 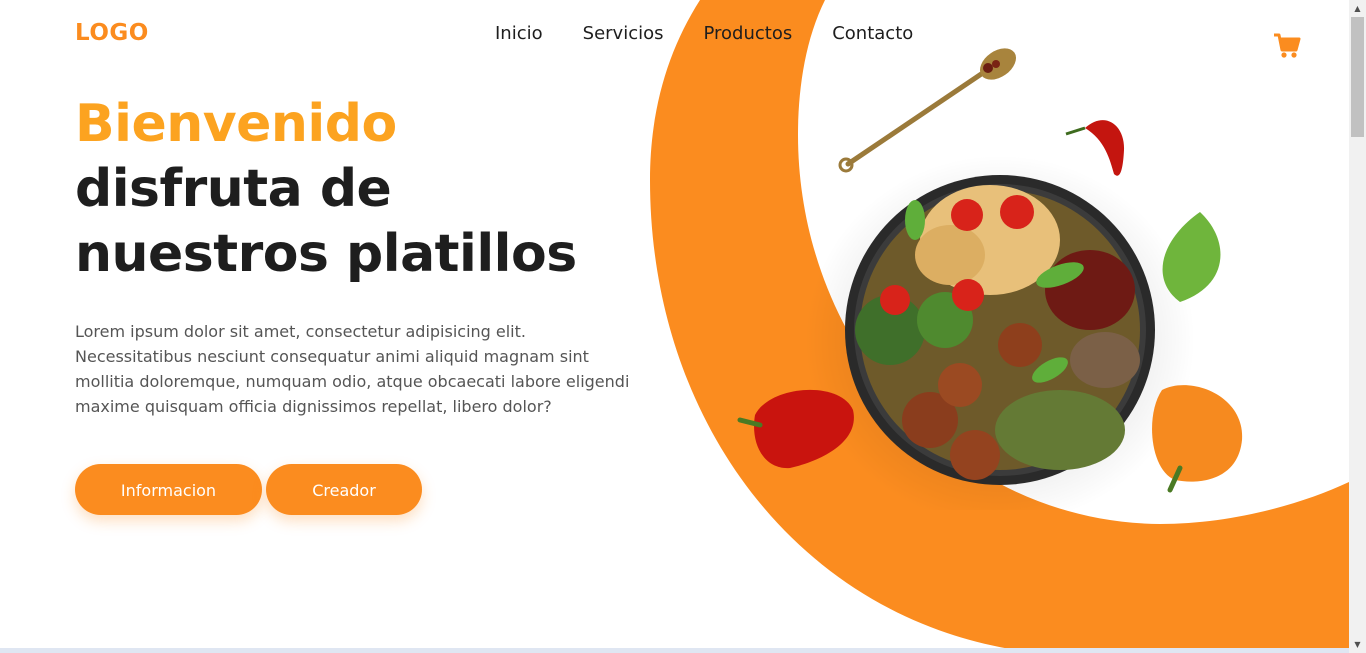 What do you see at coordinates (344, 489) in the screenshot?
I see `creador-button: Creador` at bounding box center [344, 489].